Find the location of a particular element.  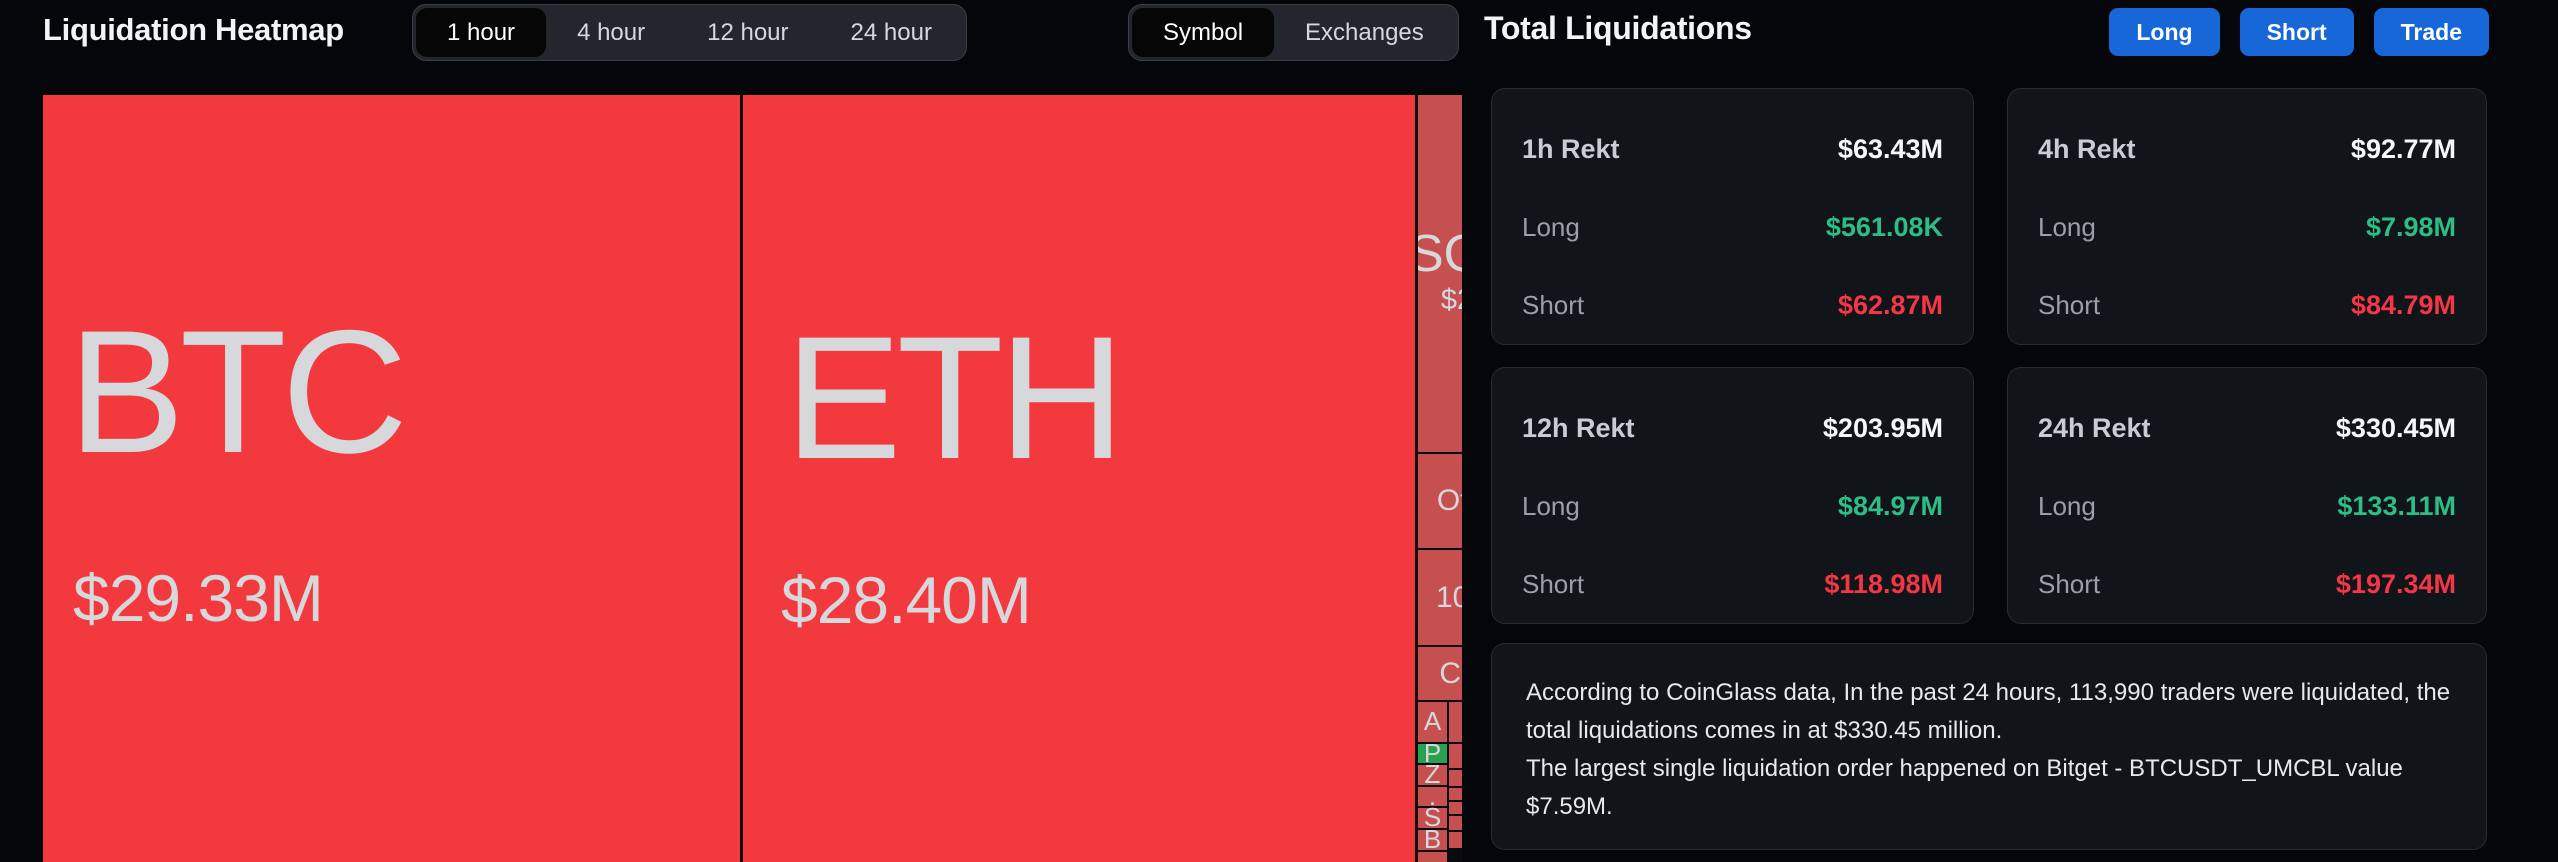

page-title: Liquidation Heatmap is located at coordinates (193, 29).